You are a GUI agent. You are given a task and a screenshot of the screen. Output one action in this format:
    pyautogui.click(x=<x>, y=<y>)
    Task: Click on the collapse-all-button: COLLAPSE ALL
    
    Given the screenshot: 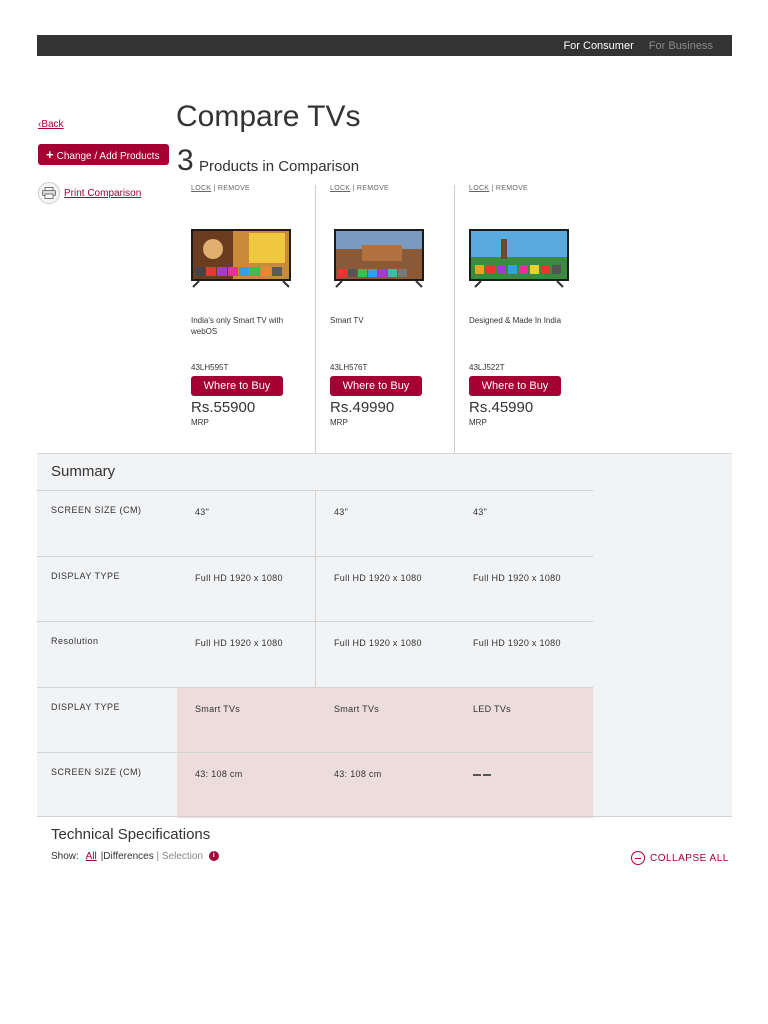 What is the action you would take?
    pyautogui.click(x=680, y=858)
    